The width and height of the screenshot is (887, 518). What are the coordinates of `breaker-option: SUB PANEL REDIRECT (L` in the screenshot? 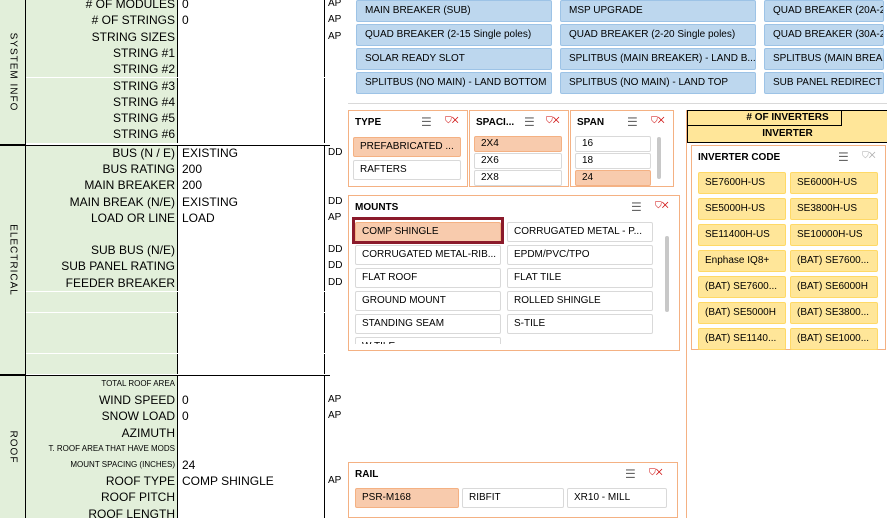 It's located at (824, 83).